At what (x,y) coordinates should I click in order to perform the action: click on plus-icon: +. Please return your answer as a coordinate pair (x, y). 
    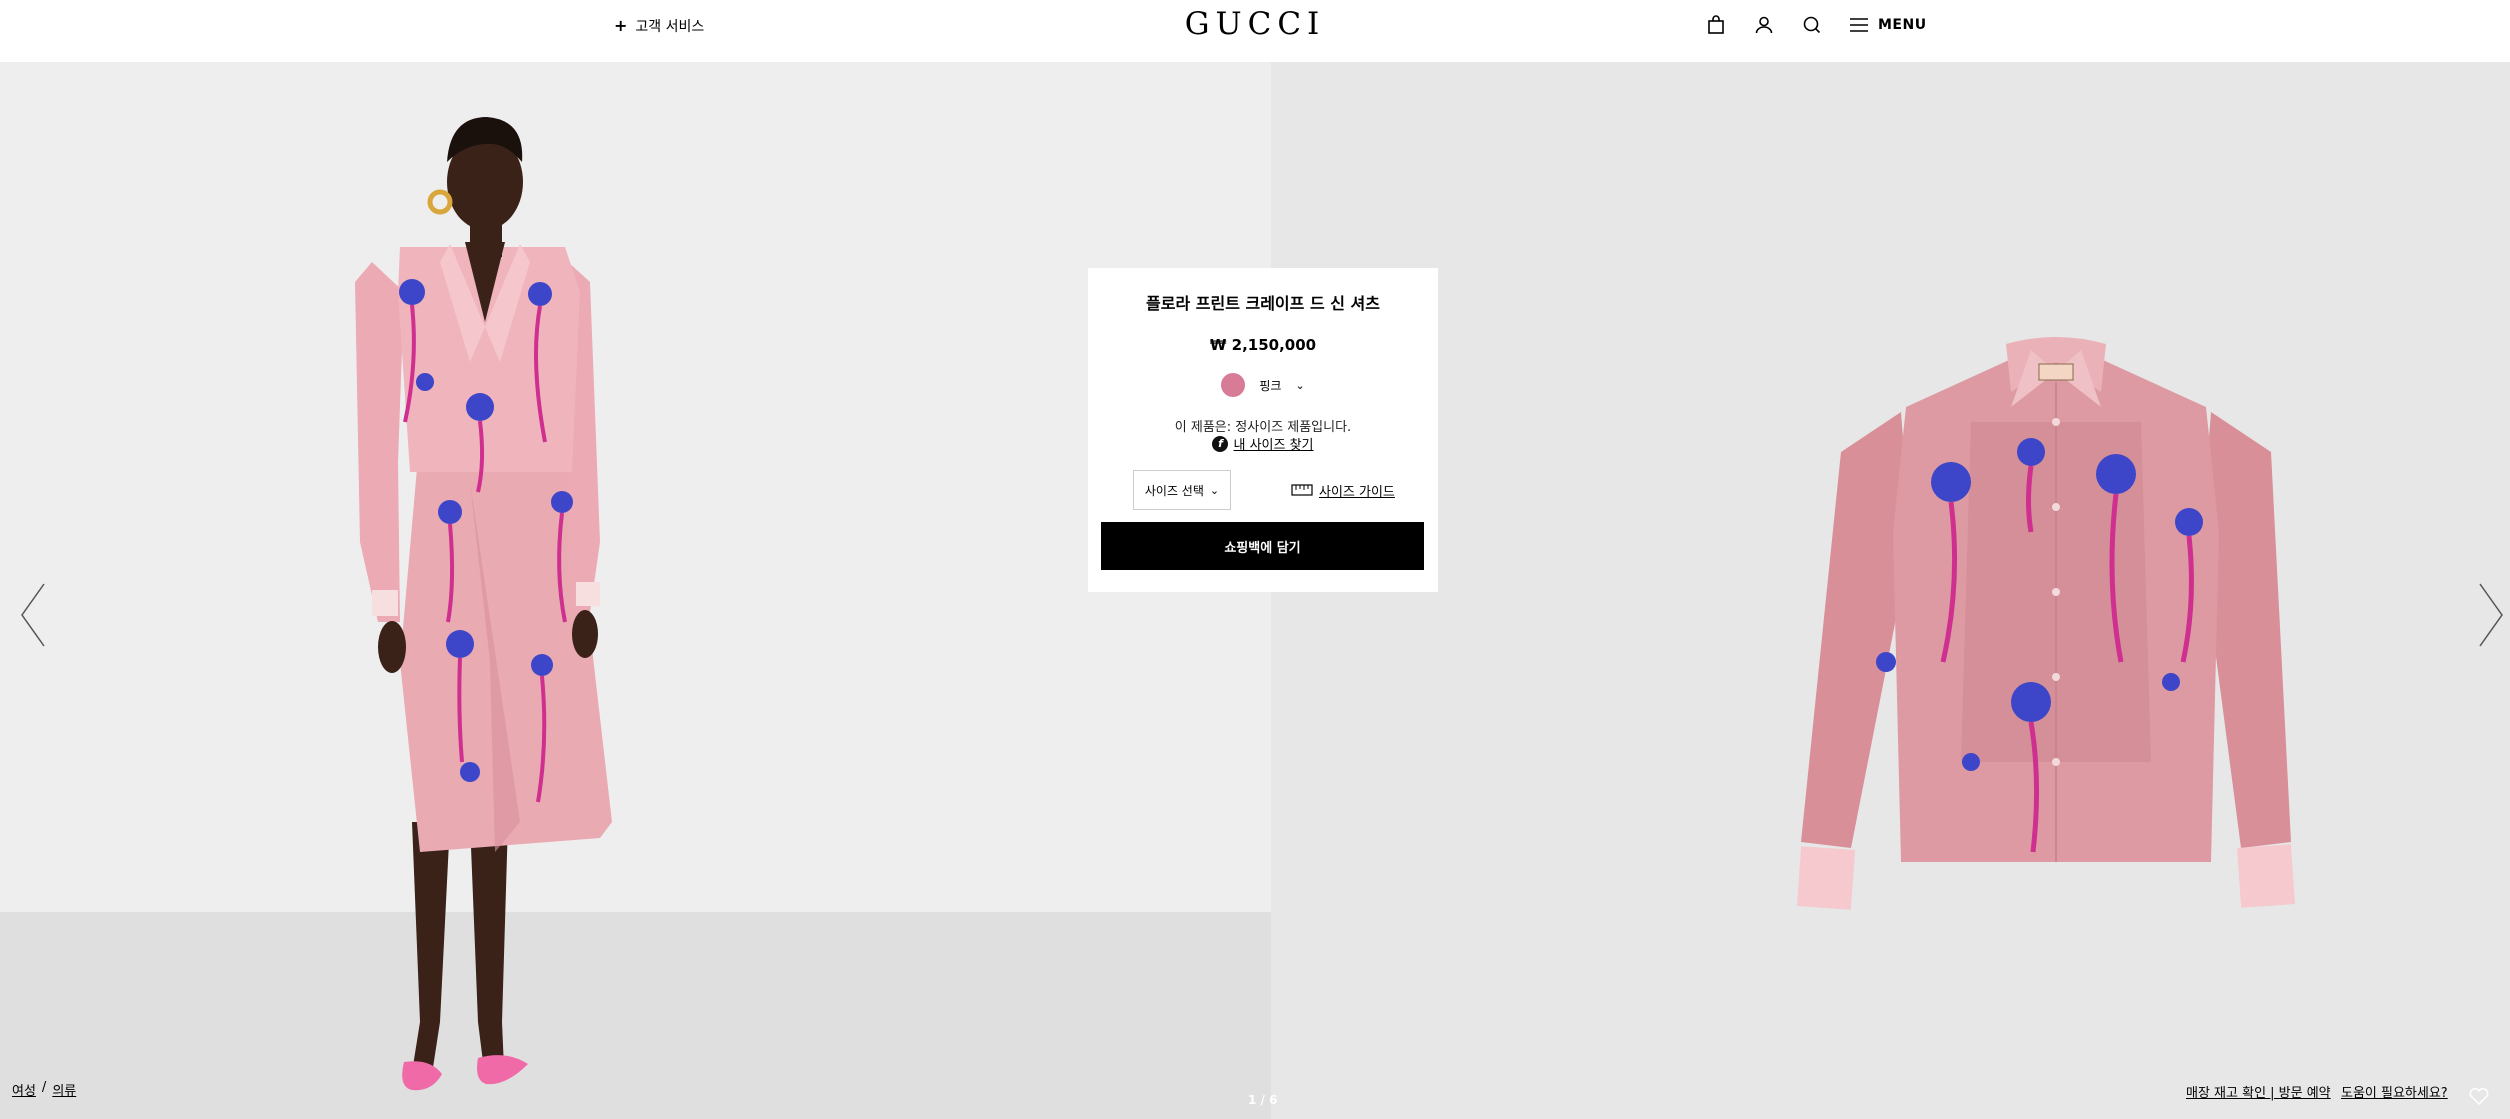
    Looking at the image, I should click on (621, 25).